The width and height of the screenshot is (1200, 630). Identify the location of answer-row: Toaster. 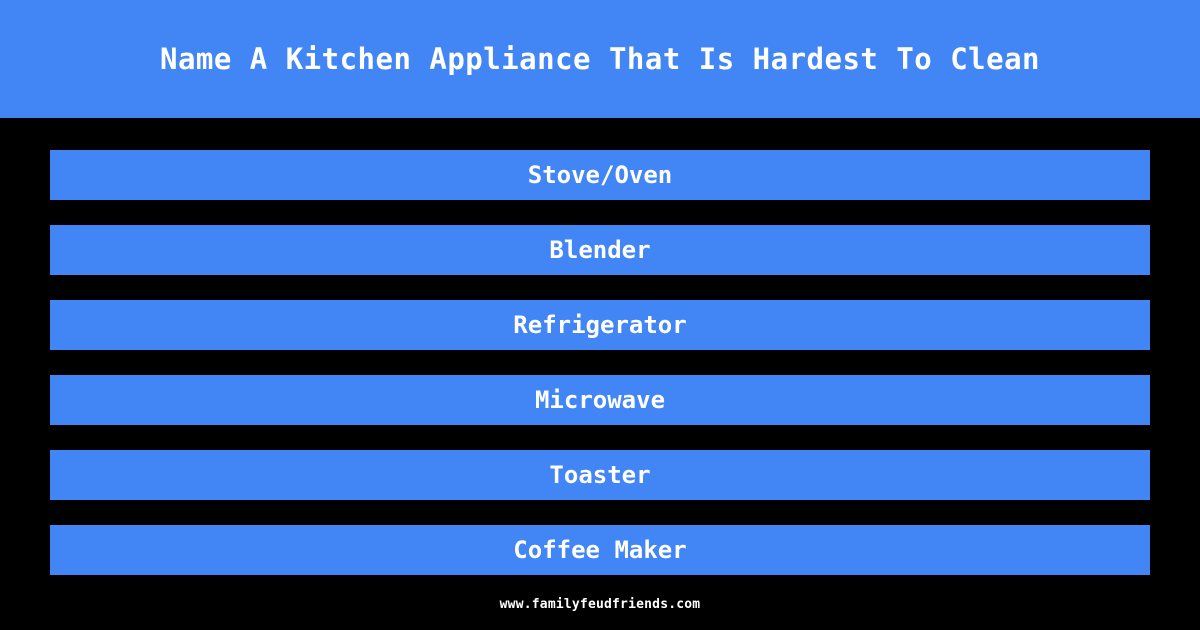
(600, 475).